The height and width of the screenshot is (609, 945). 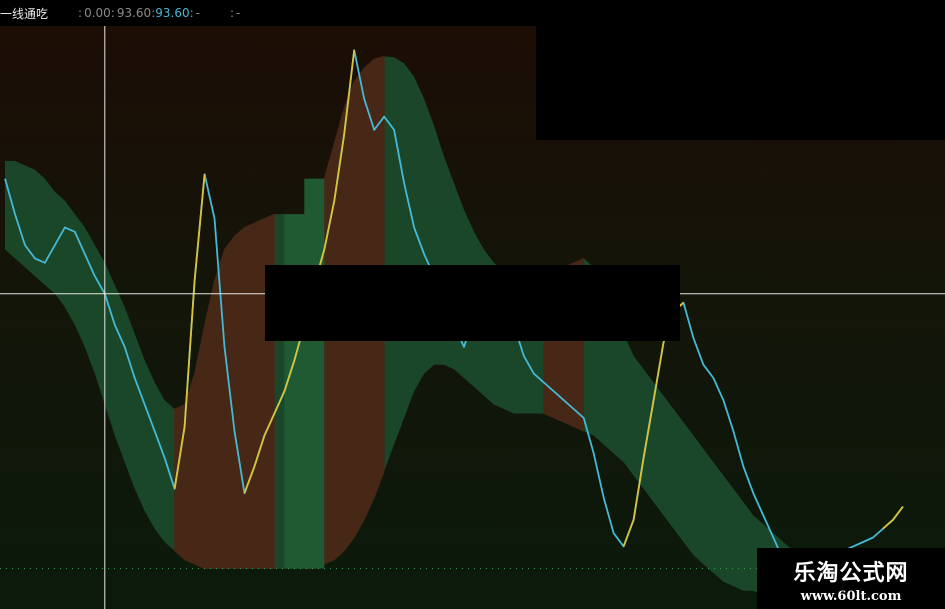 What do you see at coordinates (134, 13) in the screenshot?
I see `header-value-b: 93.60` at bounding box center [134, 13].